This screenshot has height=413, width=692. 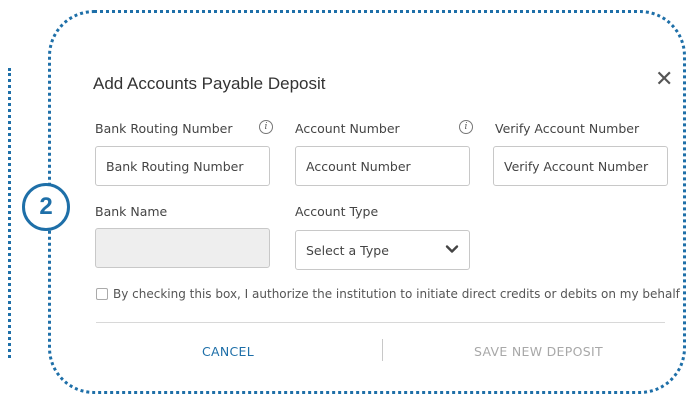 What do you see at coordinates (337, 211) in the screenshot?
I see `account-type-label: Account Type` at bounding box center [337, 211].